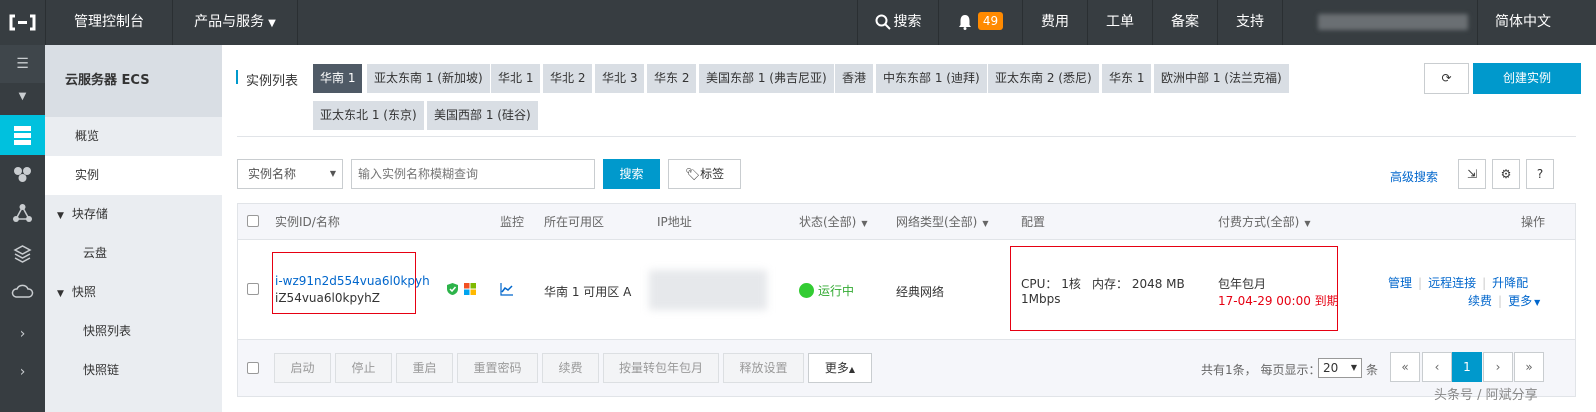 Image resolution: width=1596 pixels, height=412 pixels. I want to click on col-network-filter: 网络类型(全部) ▼, so click(942, 222).